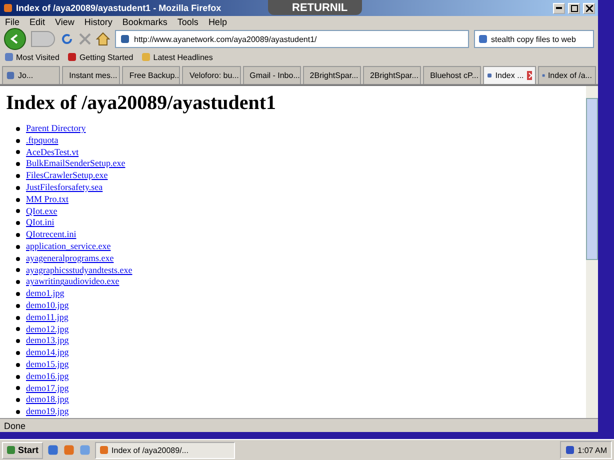  Describe the element at coordinates (103, 39) in the screenshot. I see `home-icon` at that location.